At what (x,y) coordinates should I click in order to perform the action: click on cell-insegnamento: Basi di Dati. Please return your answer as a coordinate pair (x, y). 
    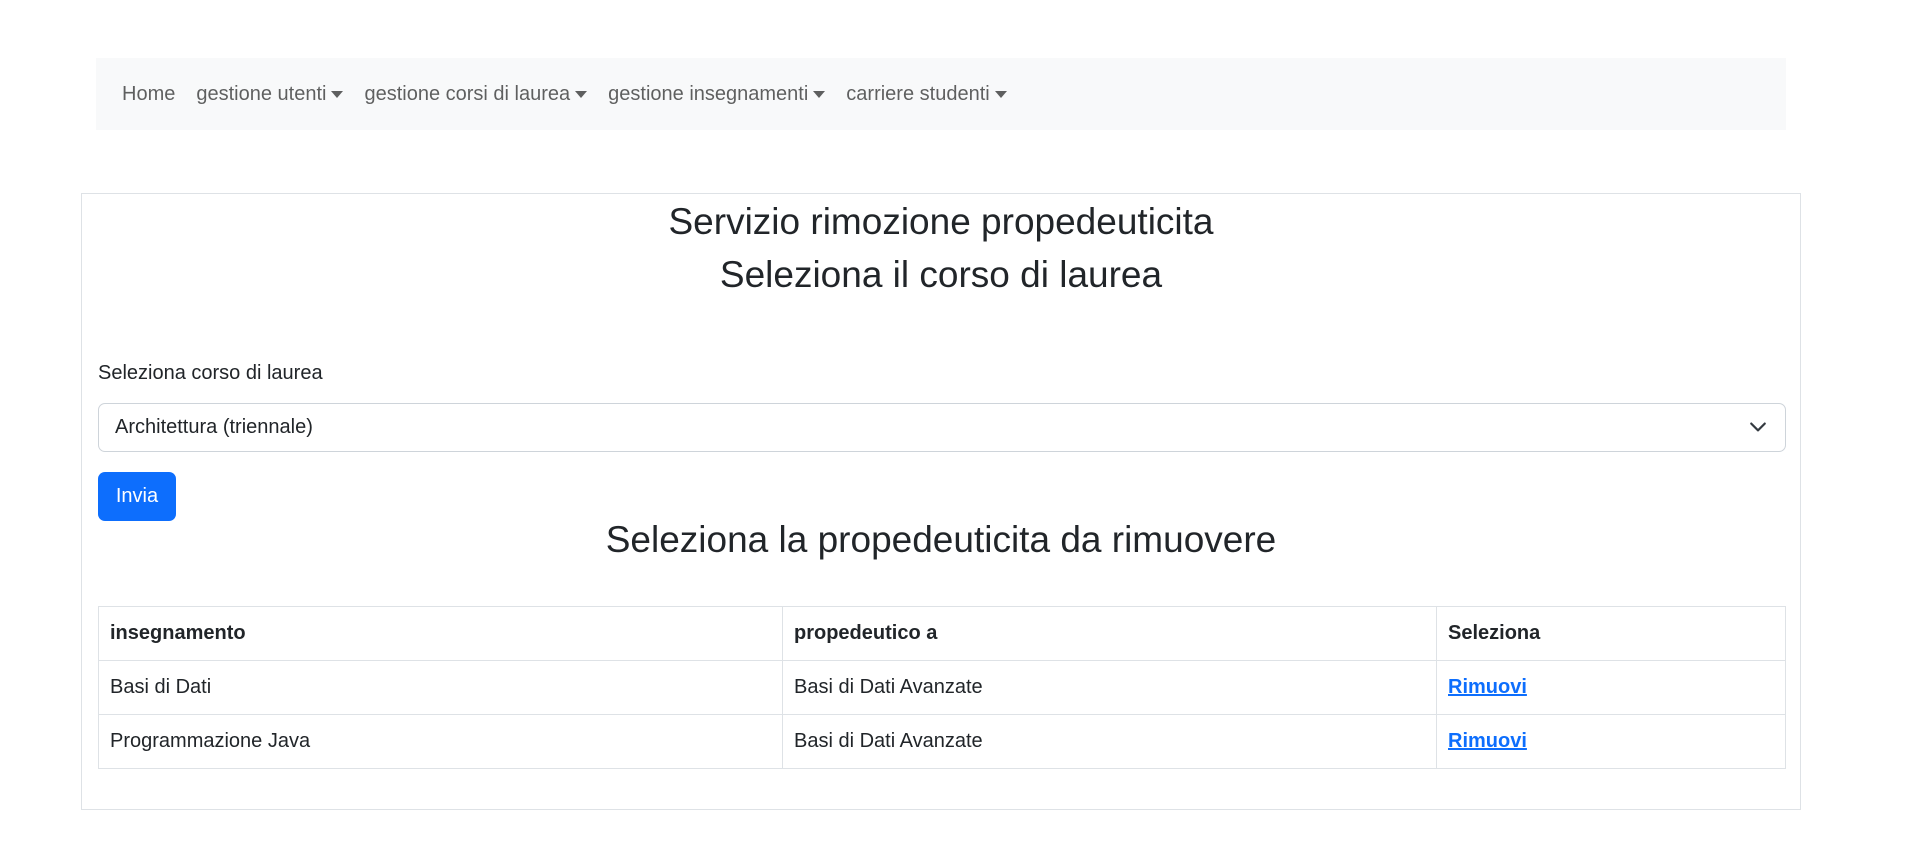
    Looking at the image, I should click on (440, 687).